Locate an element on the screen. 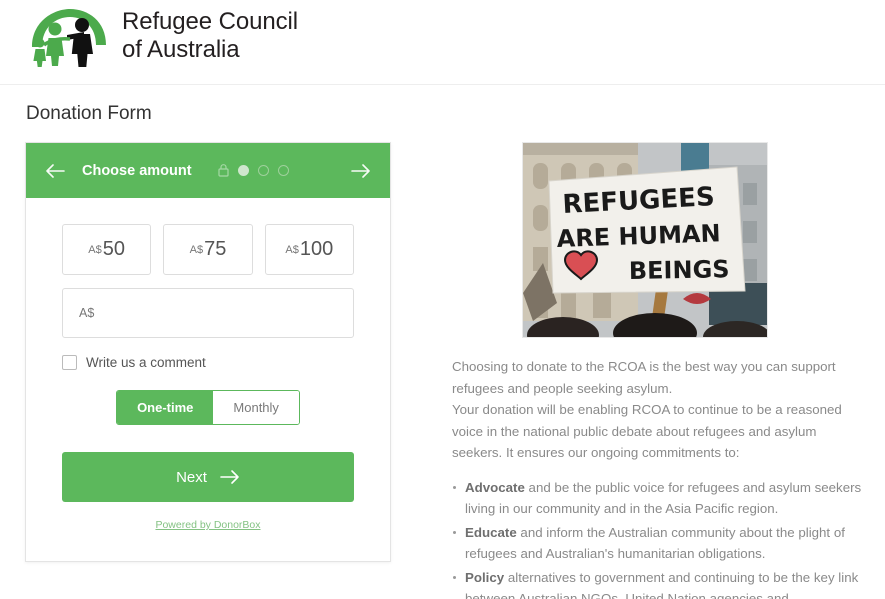  svg-text: BEINGS is located at coordinates (679, 270).